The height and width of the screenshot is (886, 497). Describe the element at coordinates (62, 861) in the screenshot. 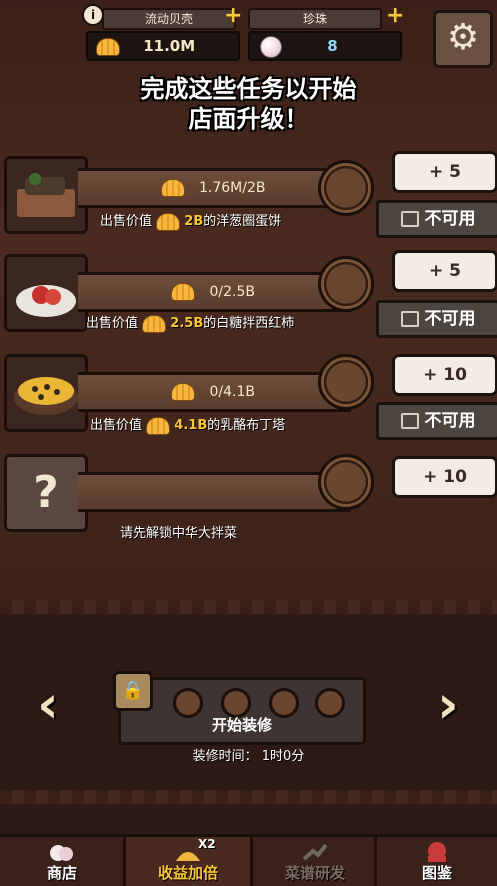

I see `nav-shop: 商店` at that location.